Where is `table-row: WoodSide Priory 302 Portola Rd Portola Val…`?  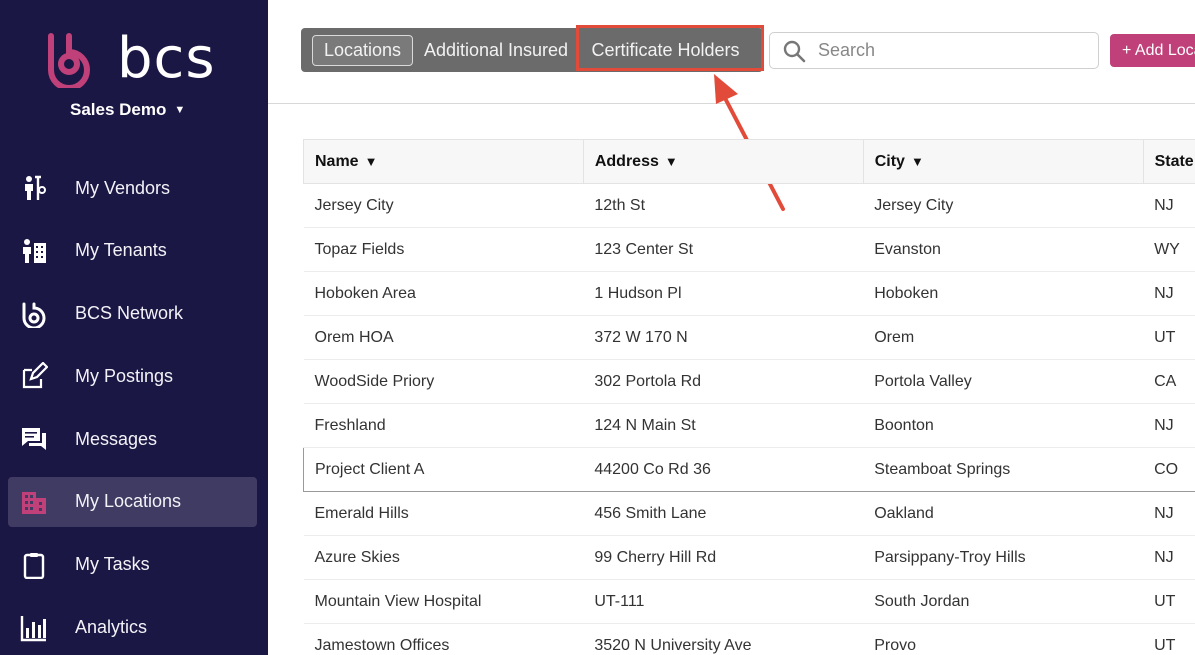
table-row: WoodSide Priory 302 Portola Rd Portola Val… is located at coordinates (749, 381).